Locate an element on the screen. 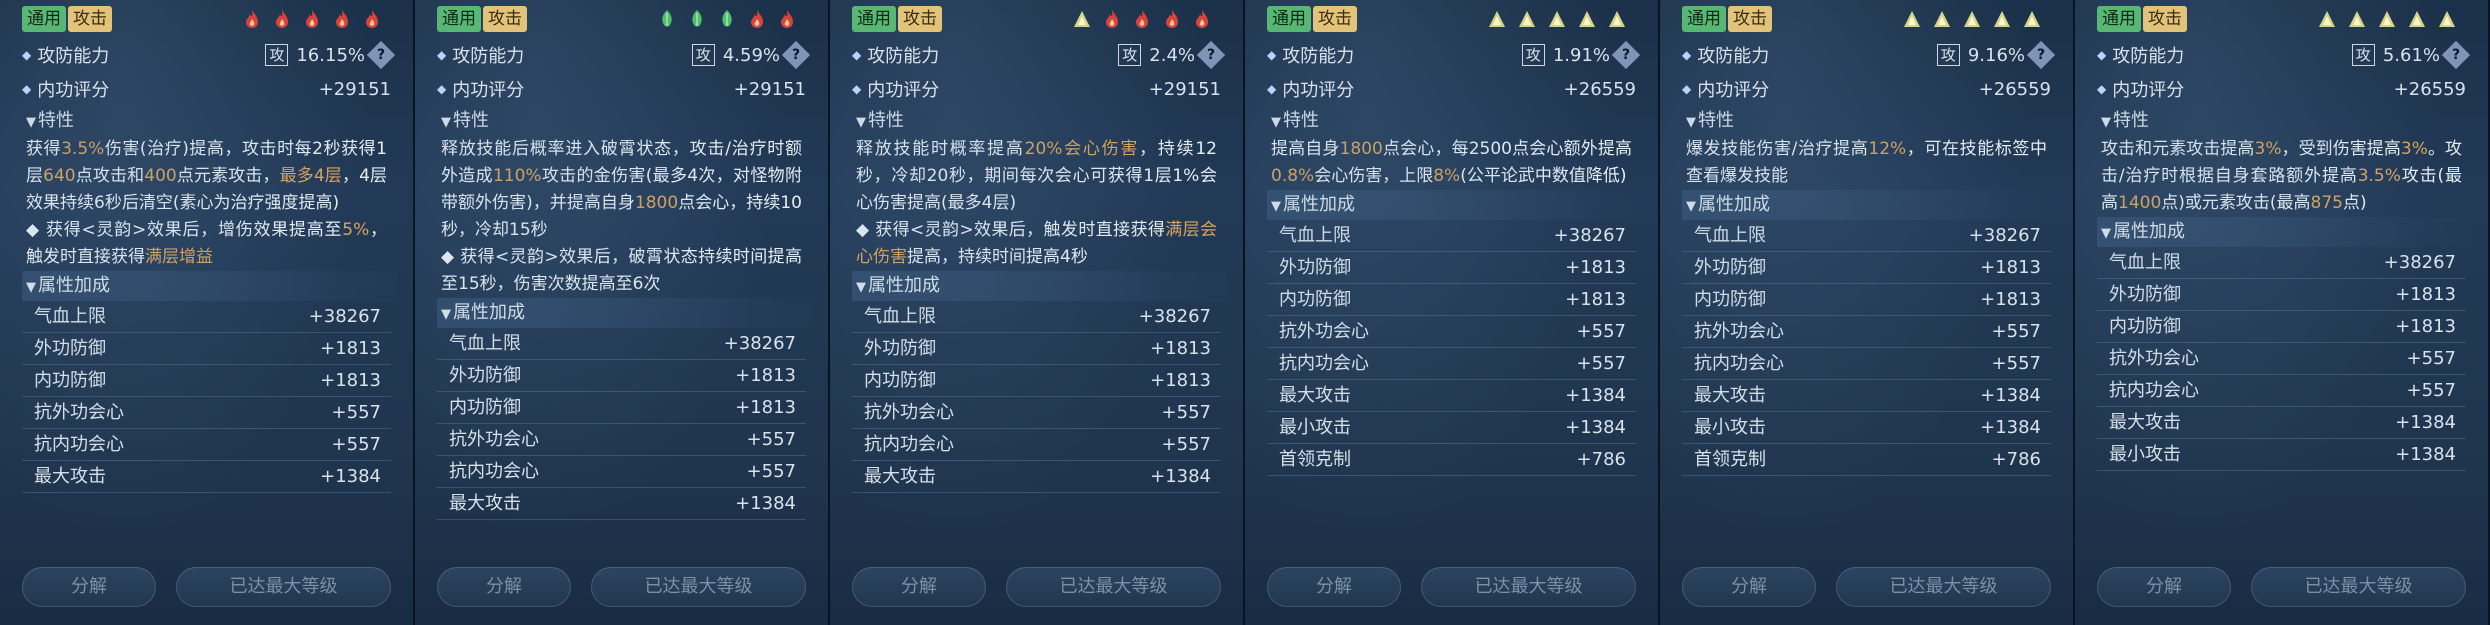  stat-row: 内功防御 +1813 is located at coordinates (1451, 300).